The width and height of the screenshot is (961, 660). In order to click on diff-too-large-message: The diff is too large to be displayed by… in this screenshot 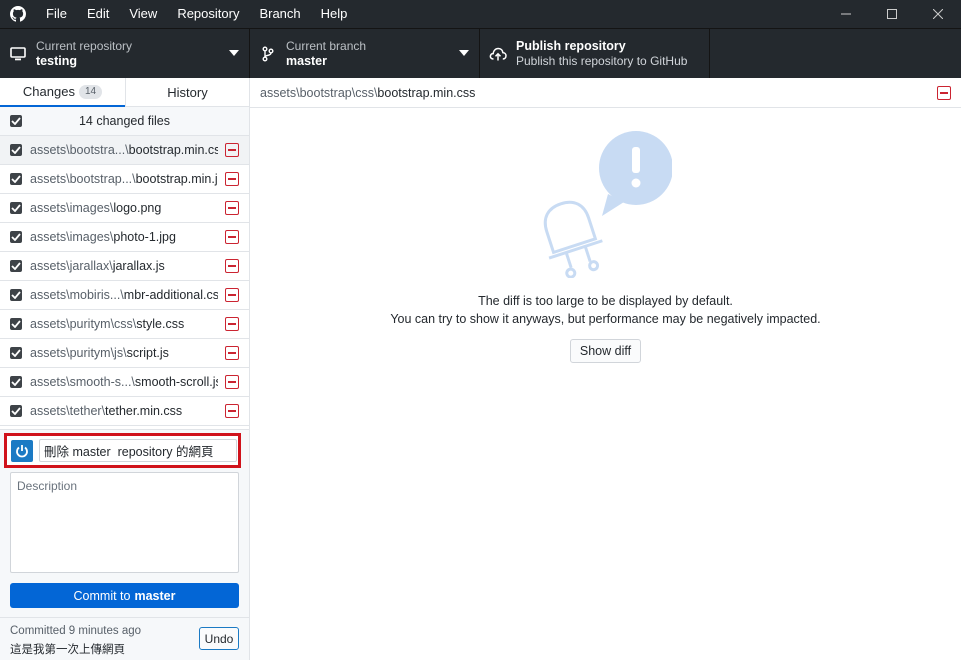, I will do `click(605, 310)`.